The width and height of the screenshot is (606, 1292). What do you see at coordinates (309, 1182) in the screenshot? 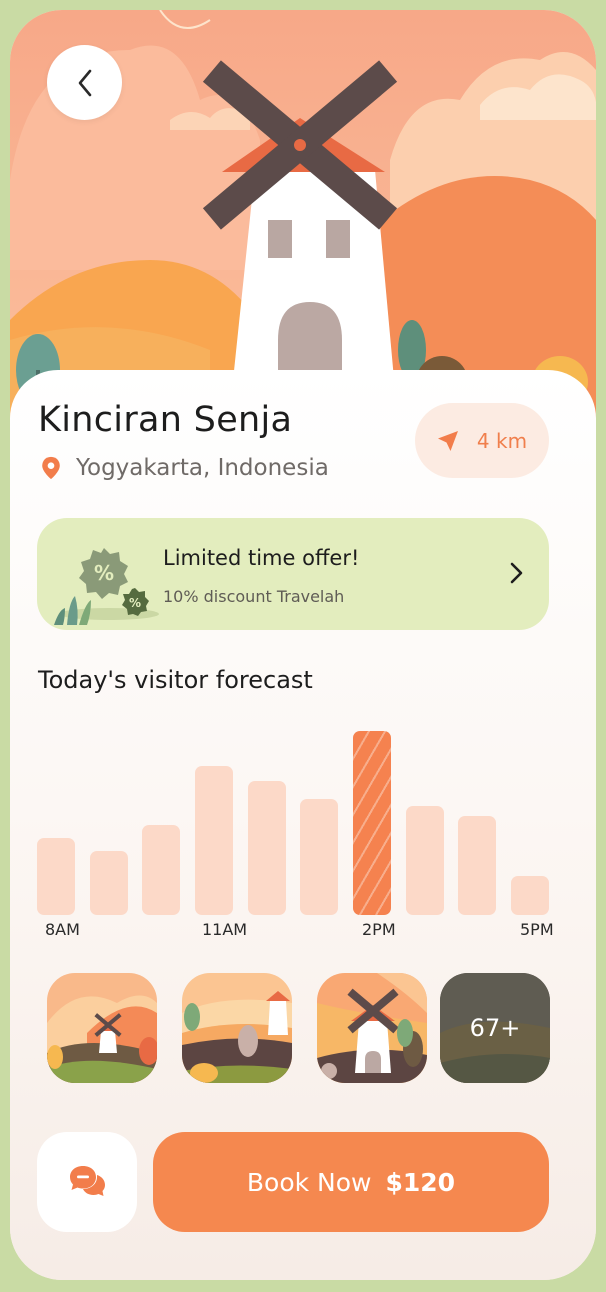
I see `book-now-label: Book Now` at bounding box center [309, 1182].